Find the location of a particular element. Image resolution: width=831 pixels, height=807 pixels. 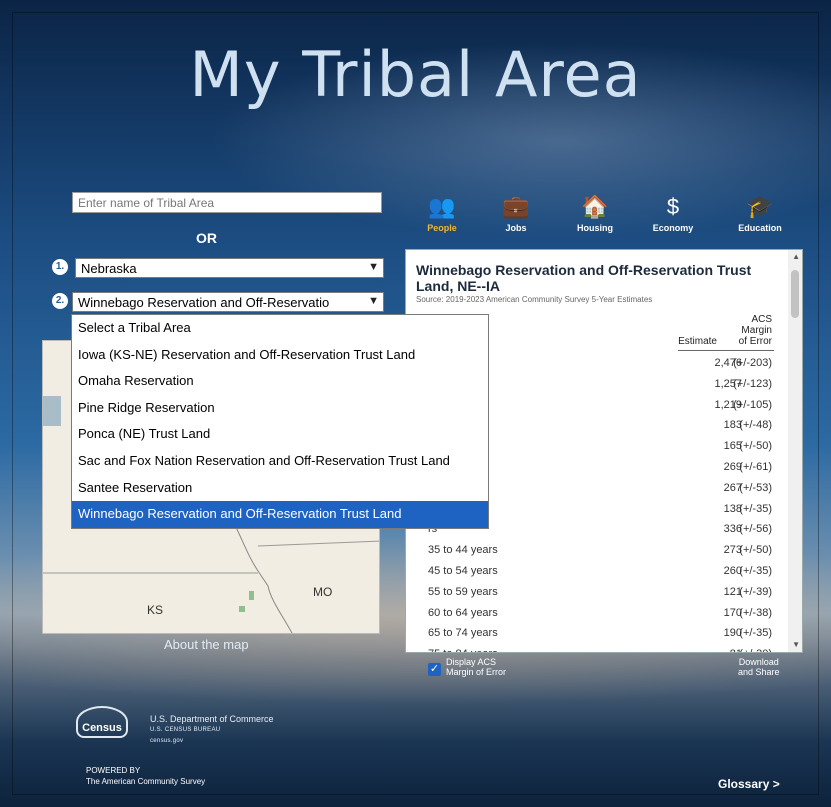

doc-line1: U.S. Department of Commerce is located at coordinates (212, 719).